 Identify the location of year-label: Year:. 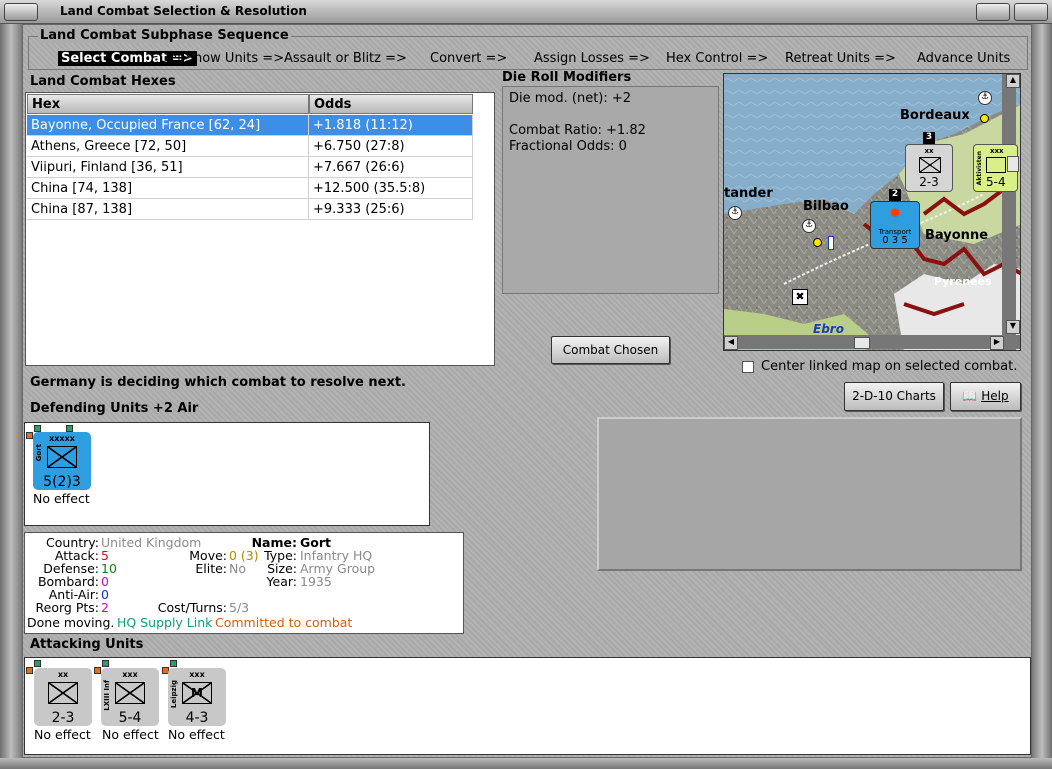
(281, 581).